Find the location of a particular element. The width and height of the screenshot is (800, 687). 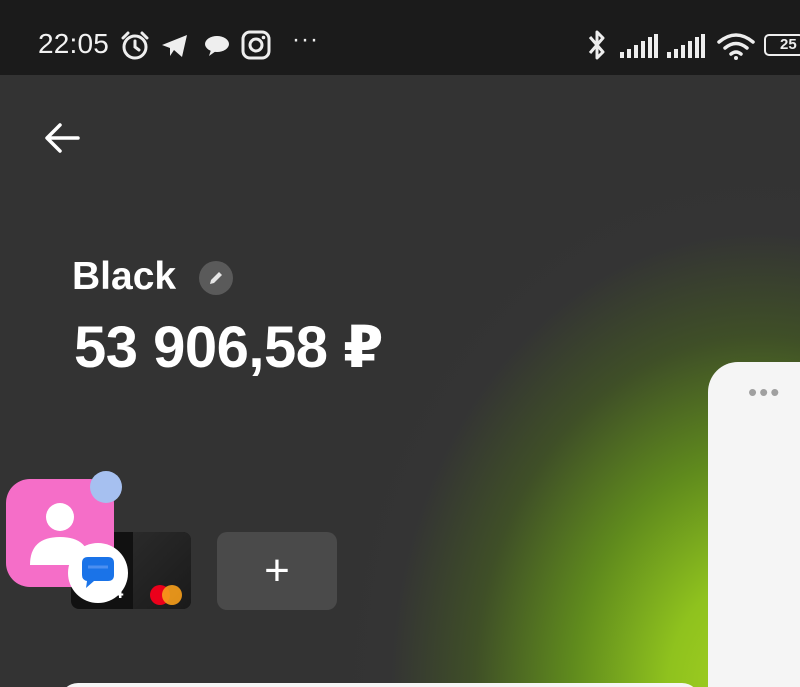

battery-icon: 25 is located at coordinates (782, 45).